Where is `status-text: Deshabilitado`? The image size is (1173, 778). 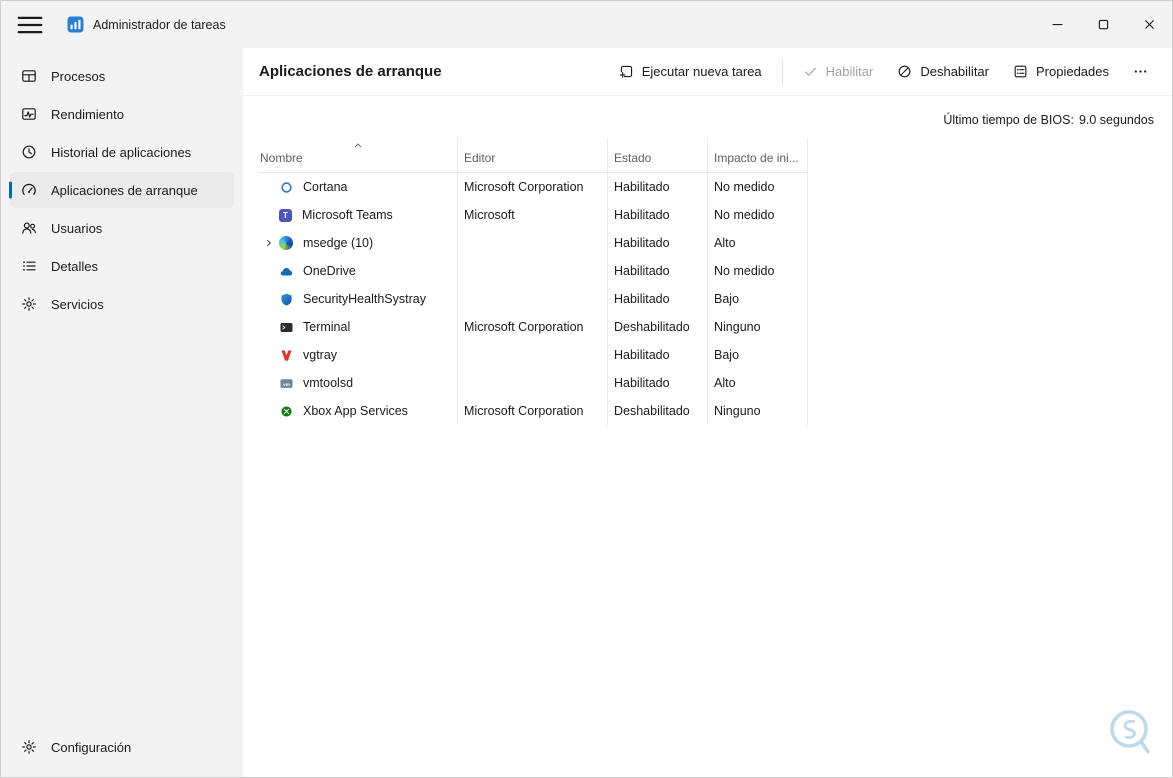
status-text: Deshabilitado is located at coordinates (652, 327).